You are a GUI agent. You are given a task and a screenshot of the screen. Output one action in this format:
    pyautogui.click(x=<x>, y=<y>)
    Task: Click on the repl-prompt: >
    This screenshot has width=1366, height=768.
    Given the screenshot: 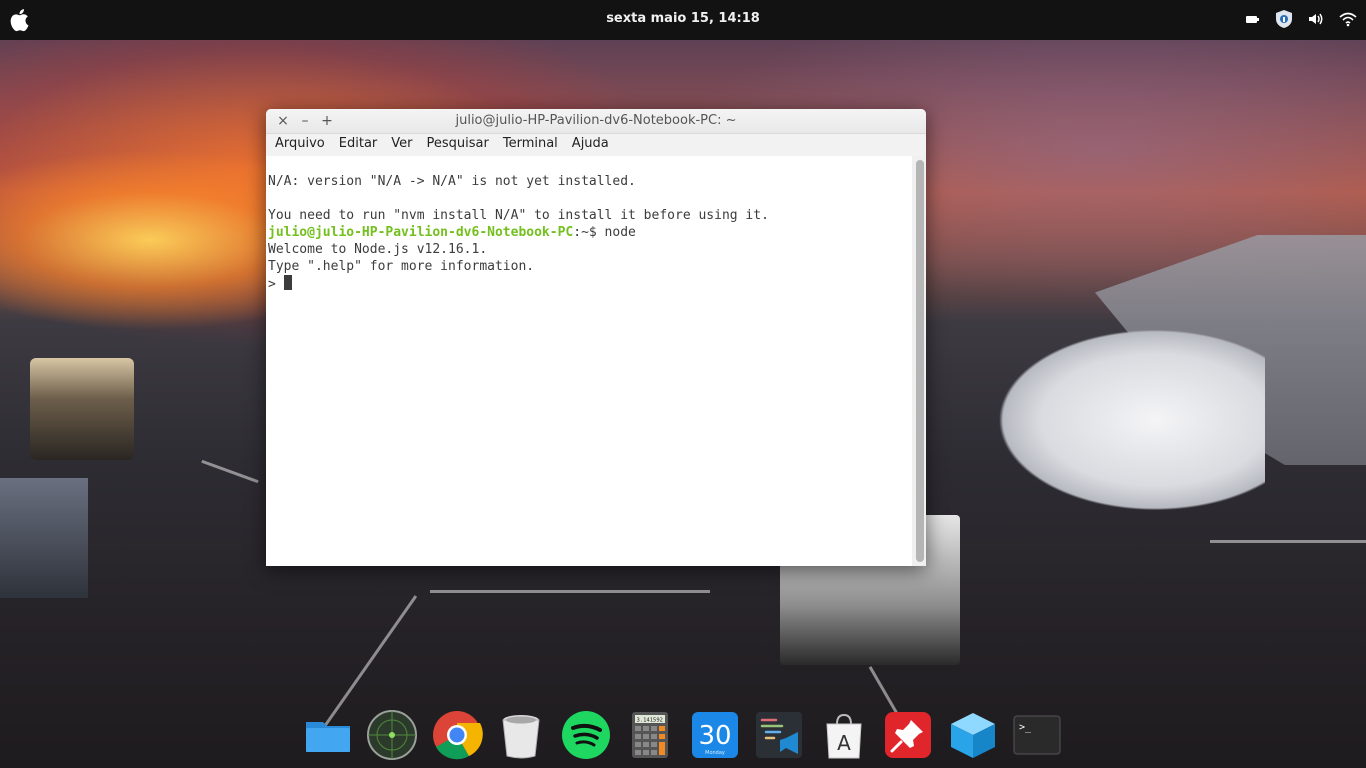 What is the action you would take?
    pyautogui.click(x=272, y=284)
    